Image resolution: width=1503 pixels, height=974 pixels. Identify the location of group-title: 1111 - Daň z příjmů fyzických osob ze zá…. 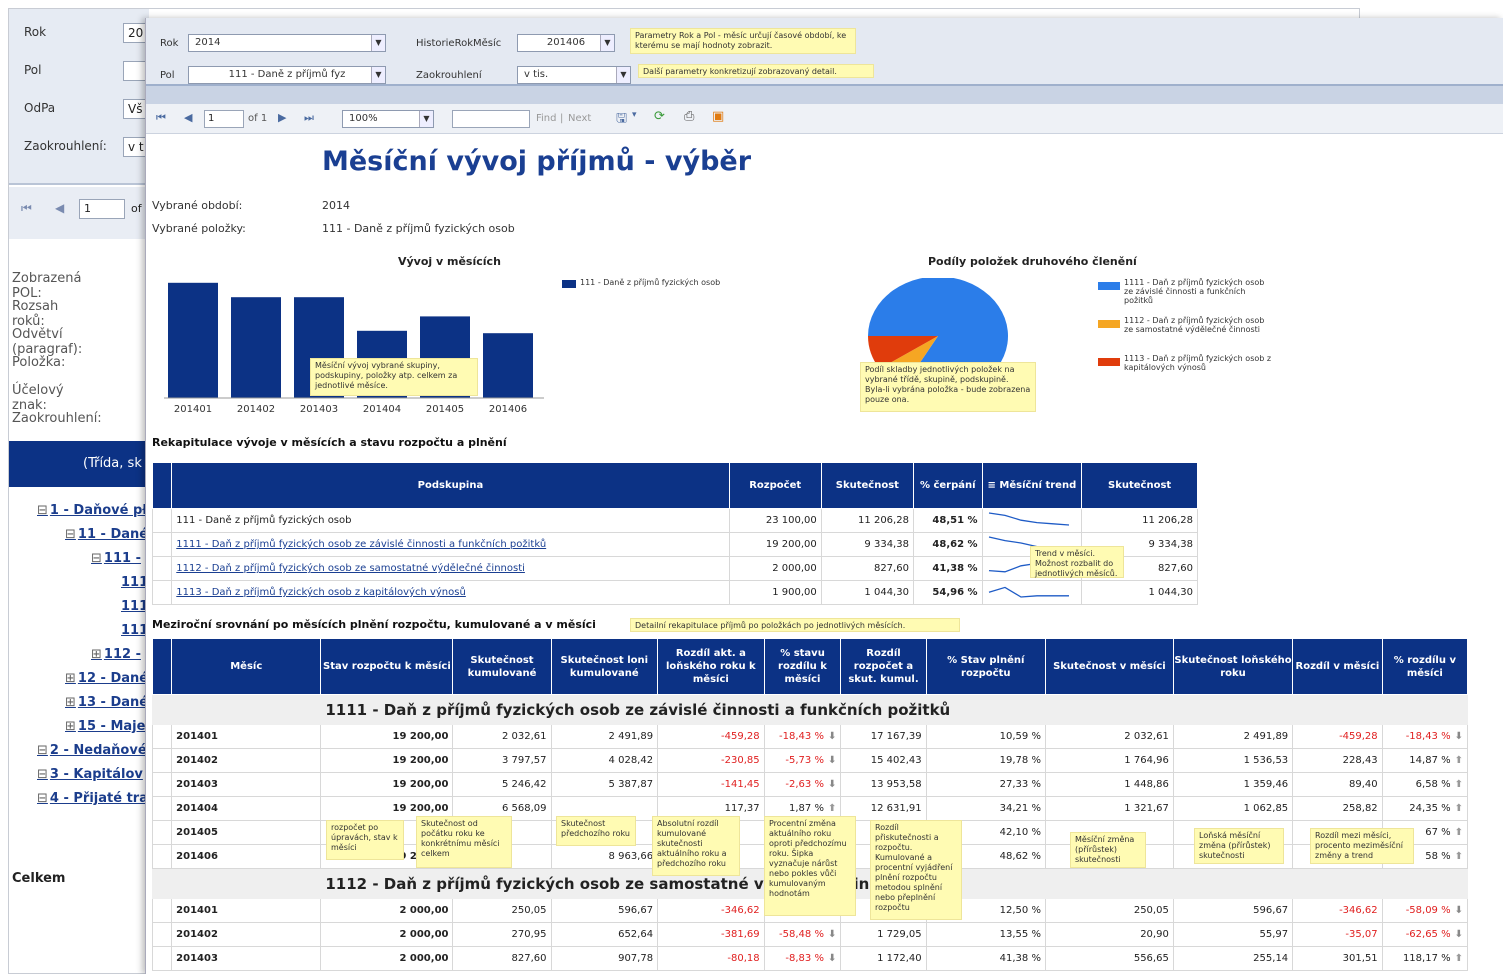
(894, 709).